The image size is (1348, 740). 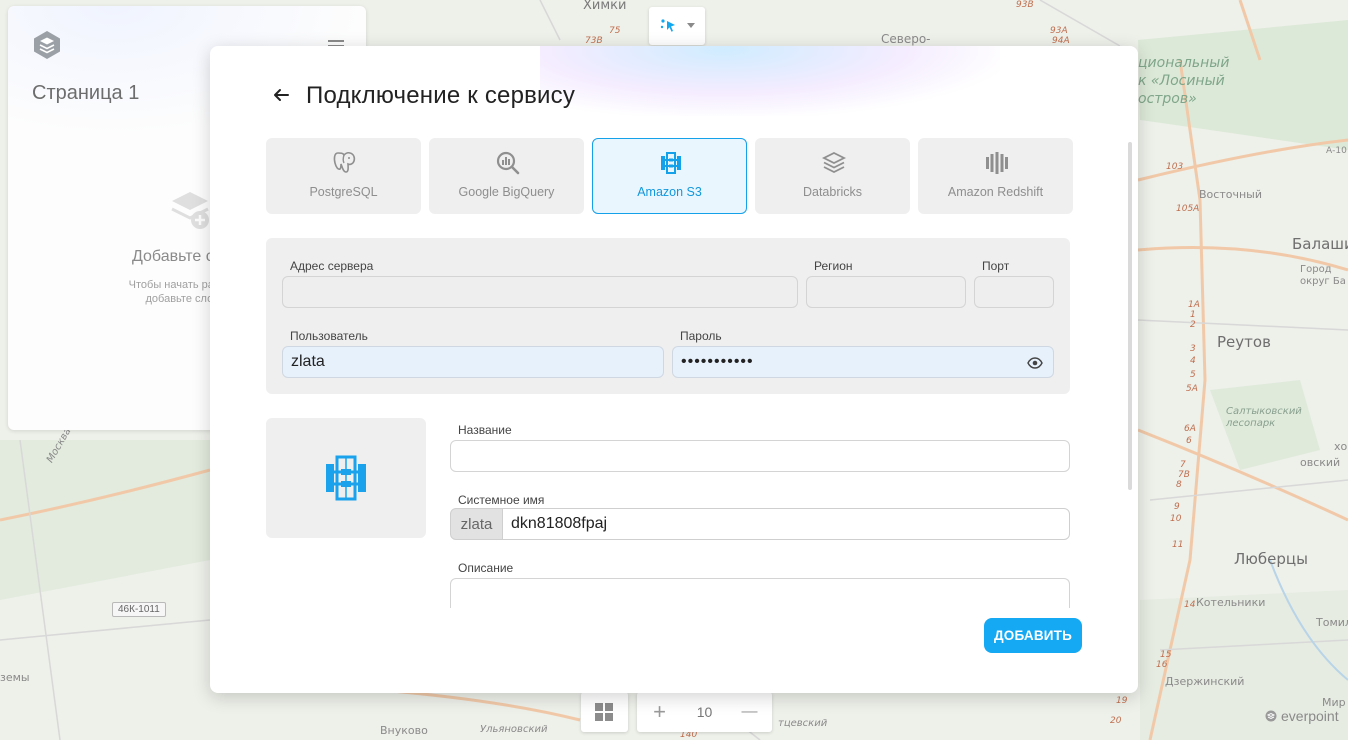 I want to click on description-textarea, so click(x=760, y=593).